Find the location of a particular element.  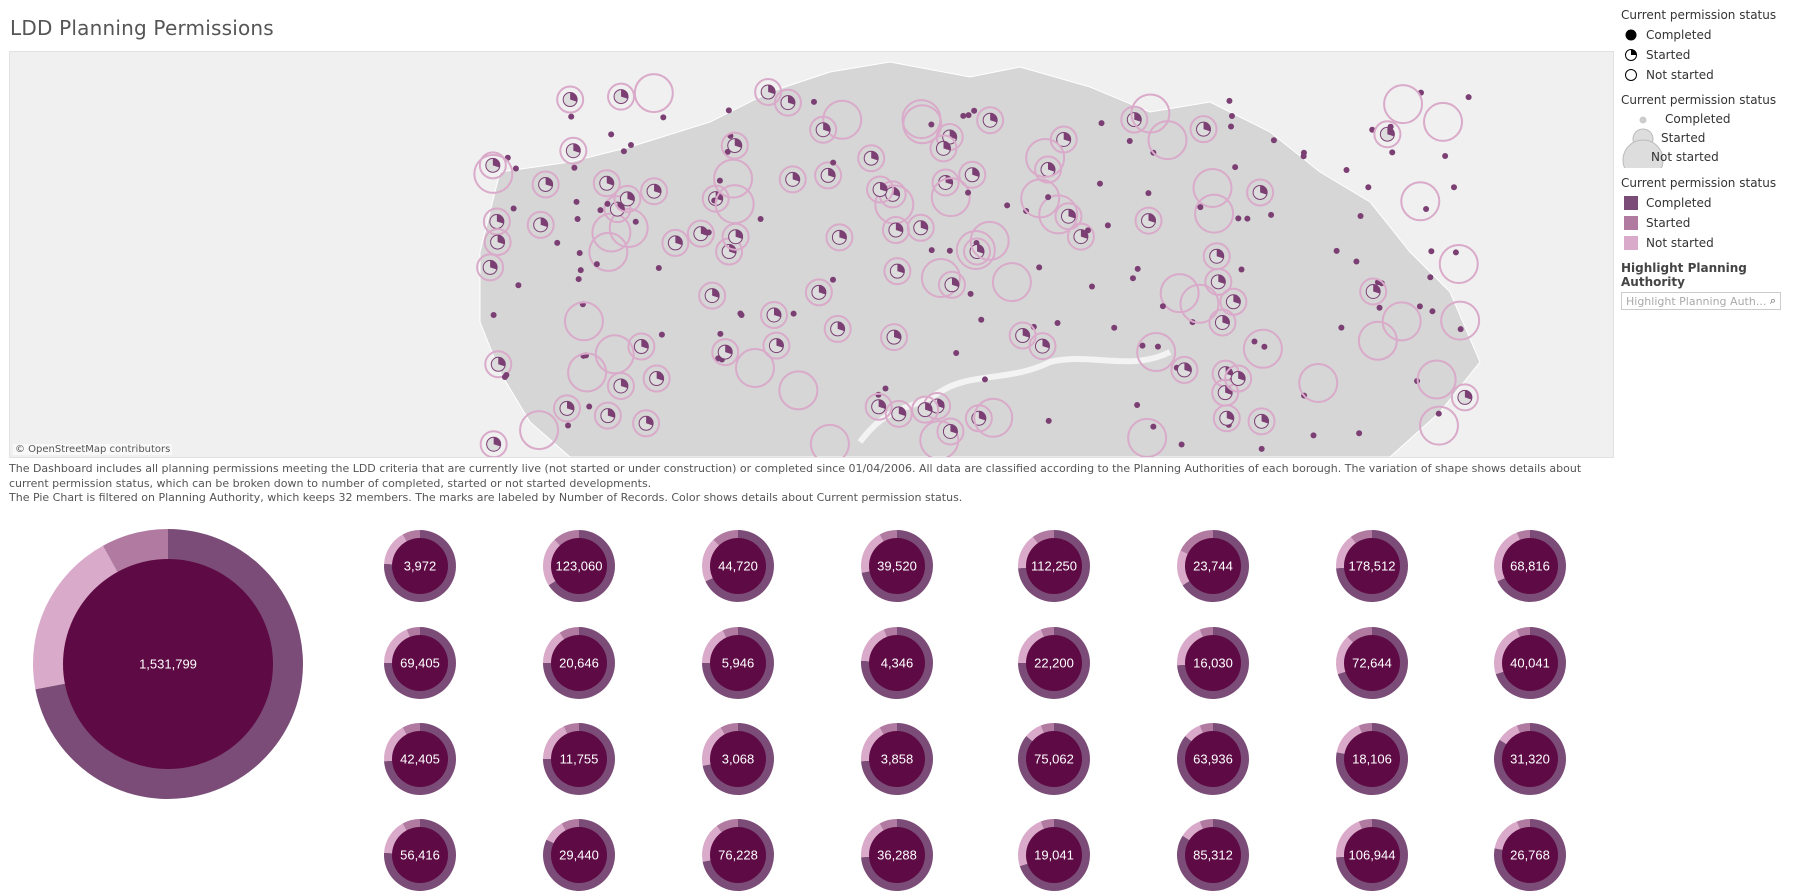

authority-pie: 19,041 is located at coordinates (1053, 855).